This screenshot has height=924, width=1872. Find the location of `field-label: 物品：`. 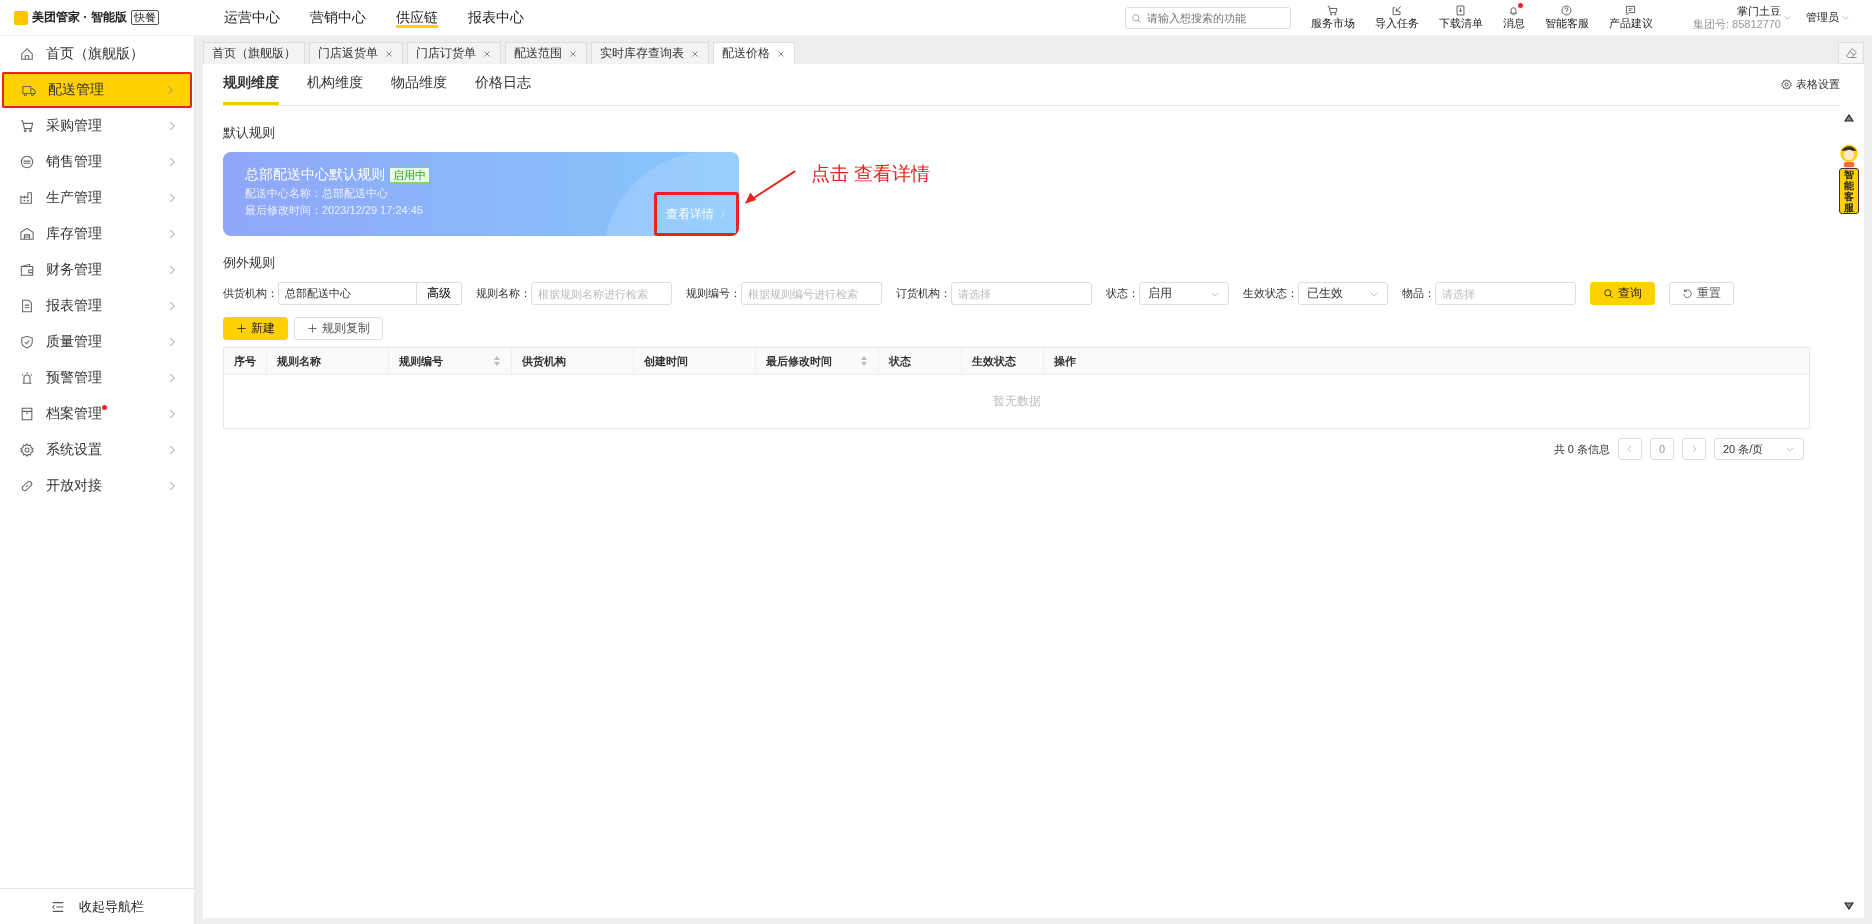

field-label: 物品： is located at coordinates (1418, 293).